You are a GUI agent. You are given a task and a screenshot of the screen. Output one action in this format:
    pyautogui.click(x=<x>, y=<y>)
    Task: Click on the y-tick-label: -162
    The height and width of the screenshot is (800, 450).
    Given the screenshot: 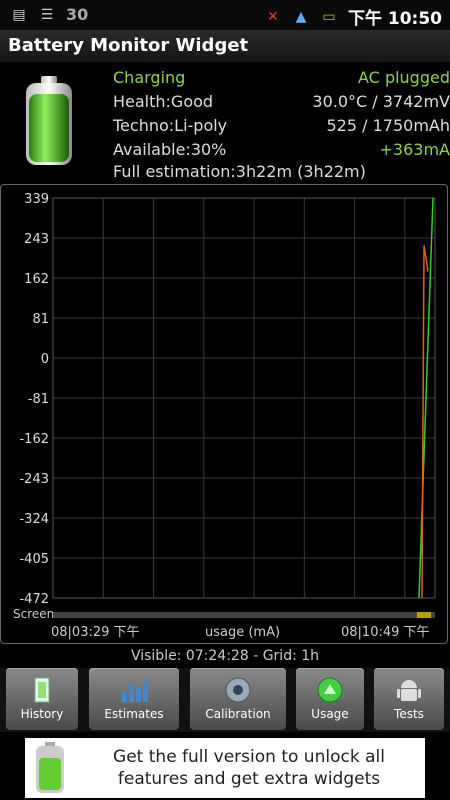 What is the action you would take?
    pyautogui.click(x=34, y=439)
    